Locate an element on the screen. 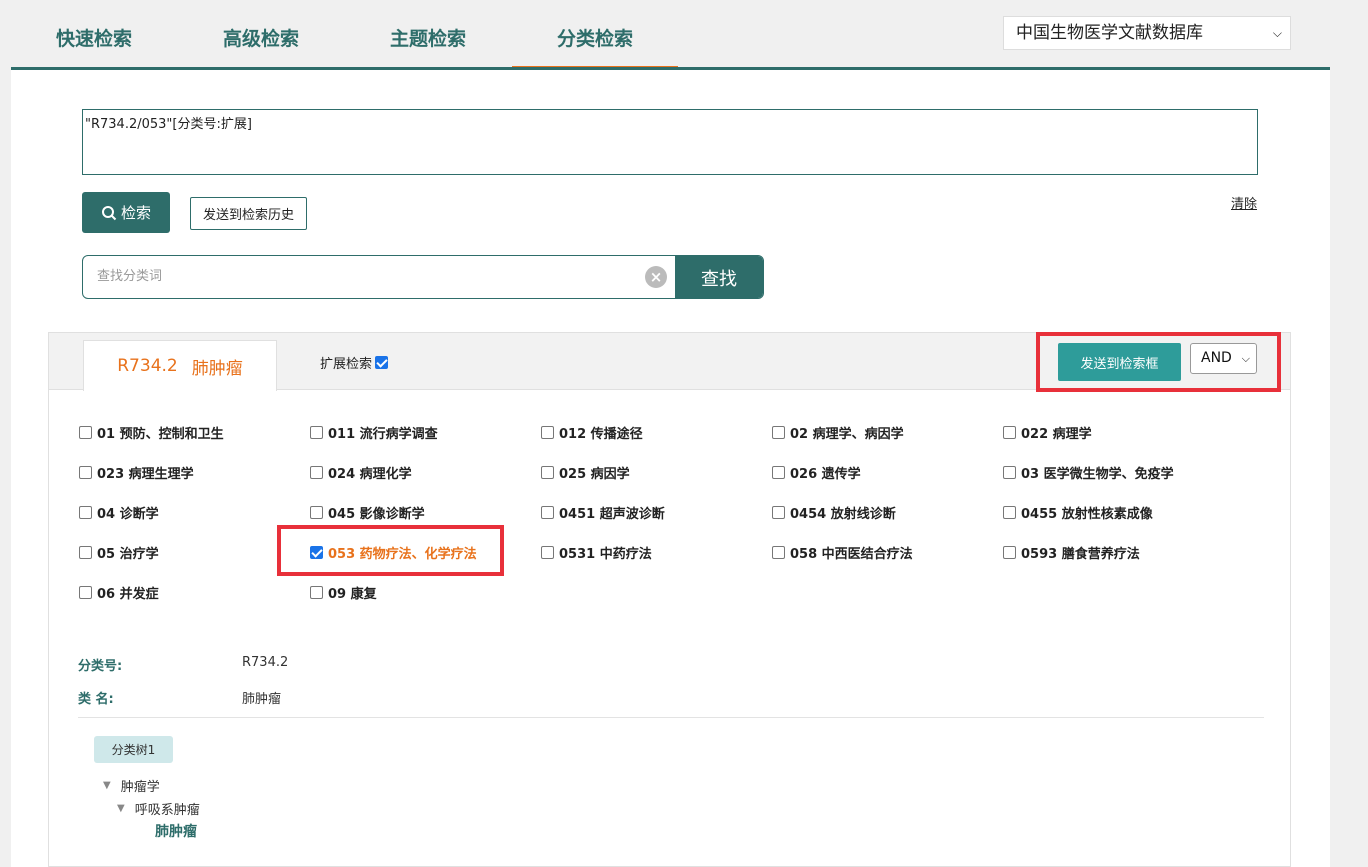  subheading-option: 012 传播途径 is located at coordinates (592, 432).